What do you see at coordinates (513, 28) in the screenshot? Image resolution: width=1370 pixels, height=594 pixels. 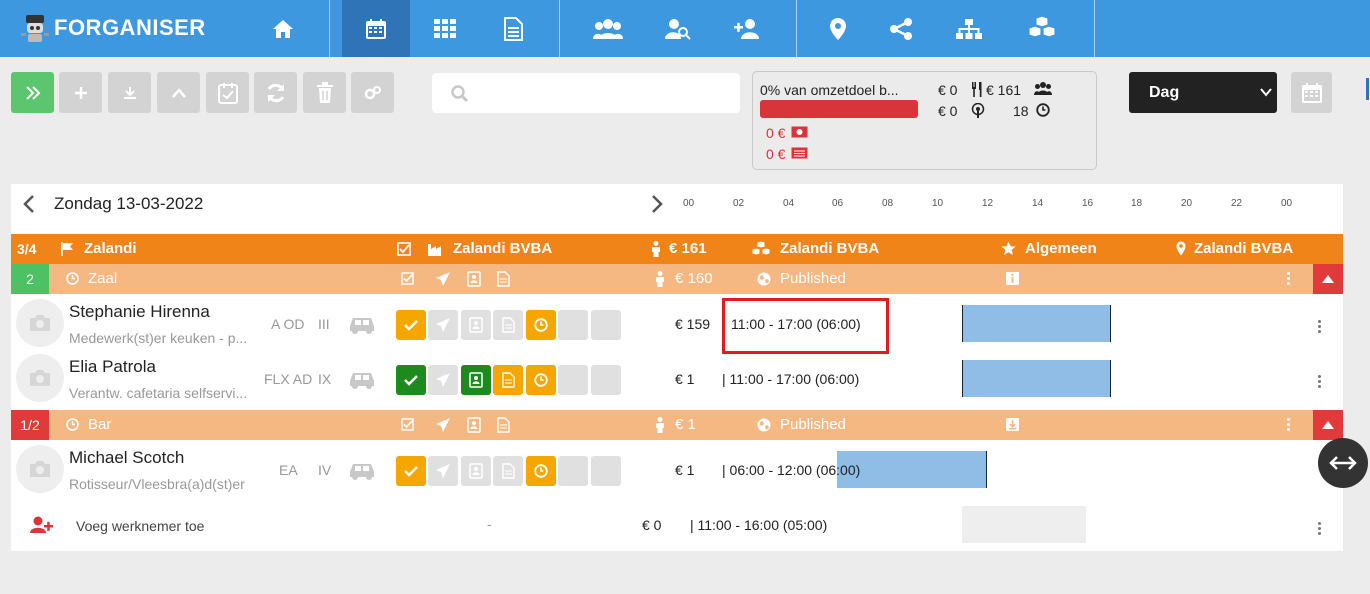 I see `nav-document` at bounding box center [513, 28].